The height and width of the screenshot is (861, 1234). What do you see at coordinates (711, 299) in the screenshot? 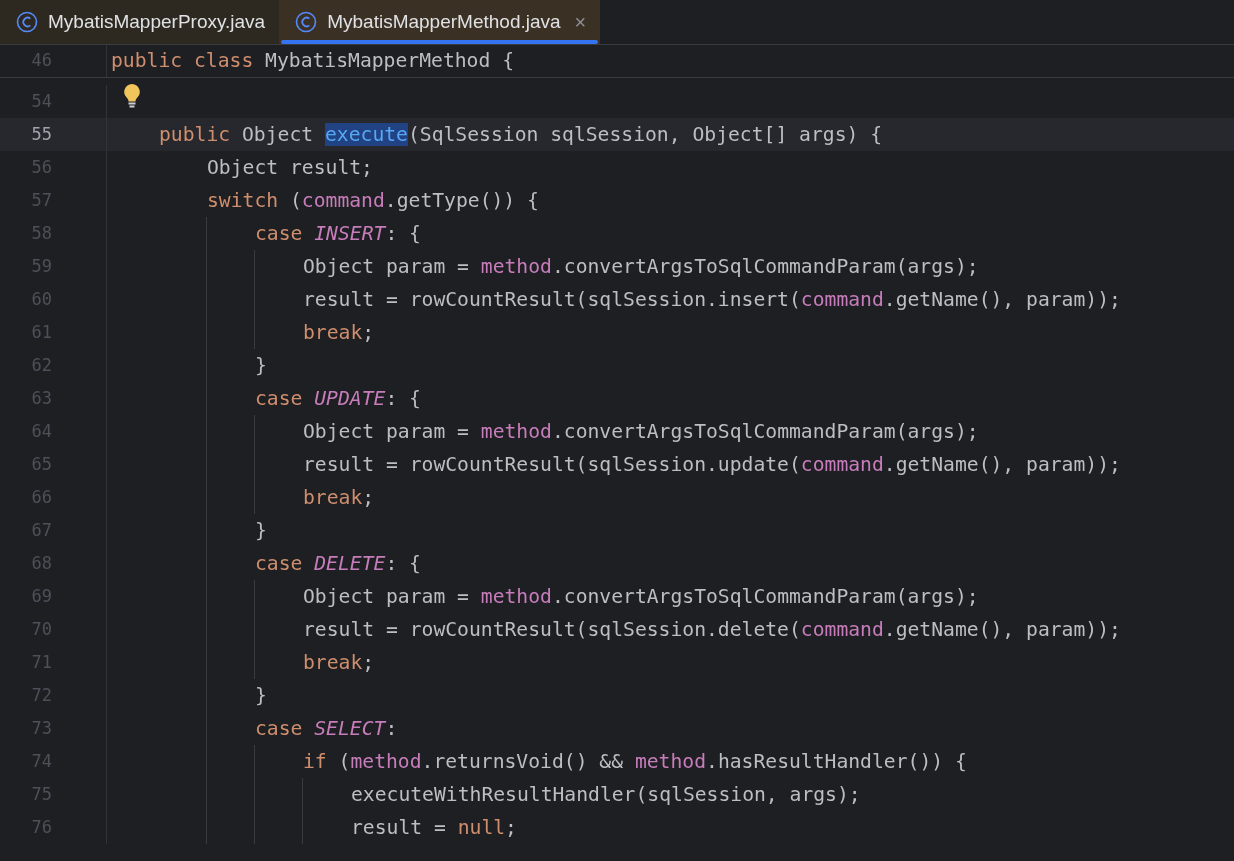
I see `code-line: result = rowCountResult(sqlSession.insert(command.getName(), param));` at bounding box center [711, 299].